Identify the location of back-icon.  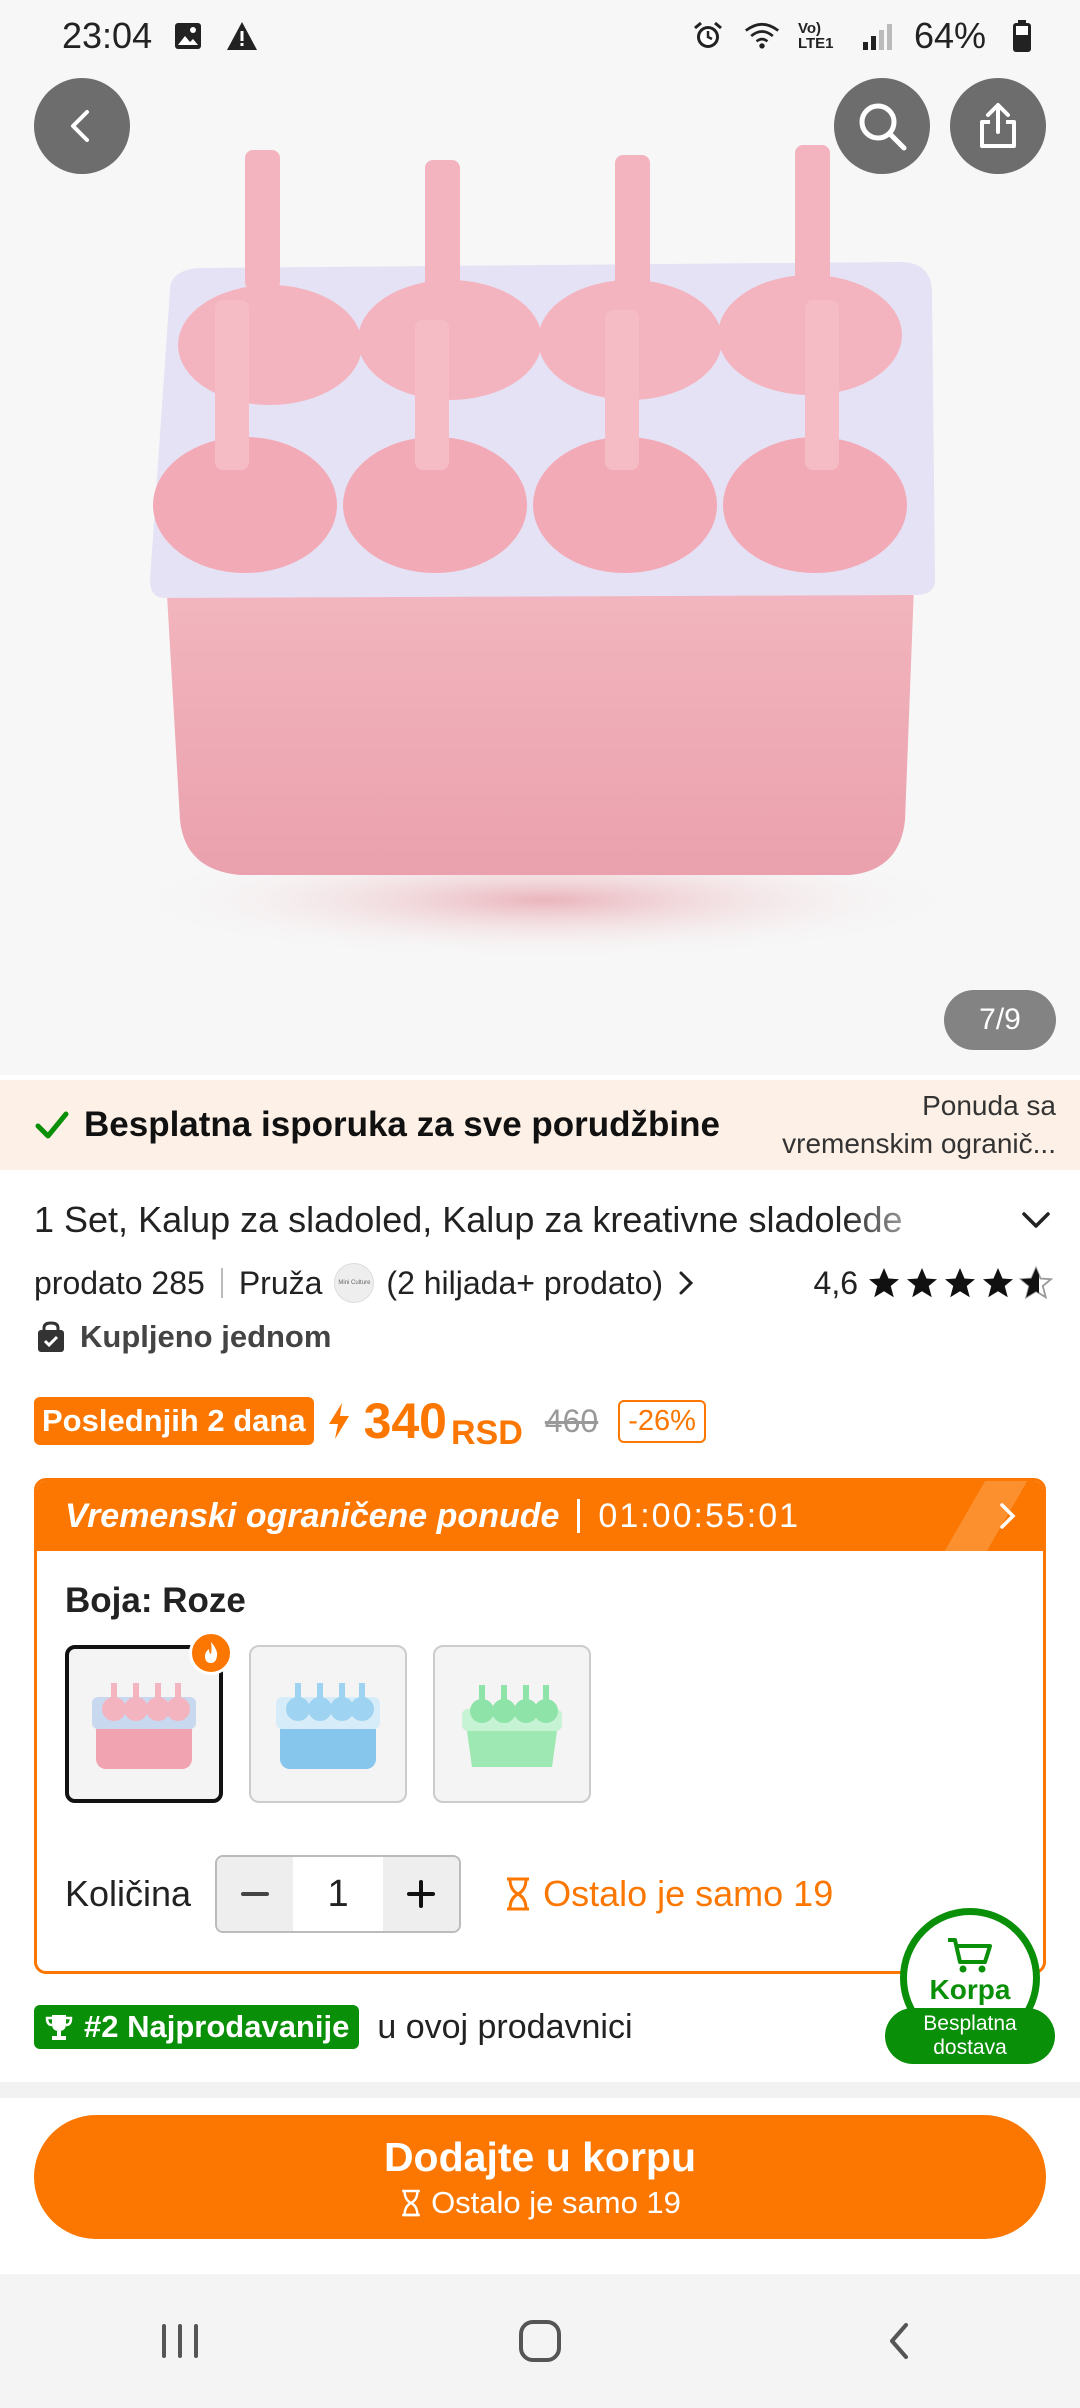
(899, 2341).